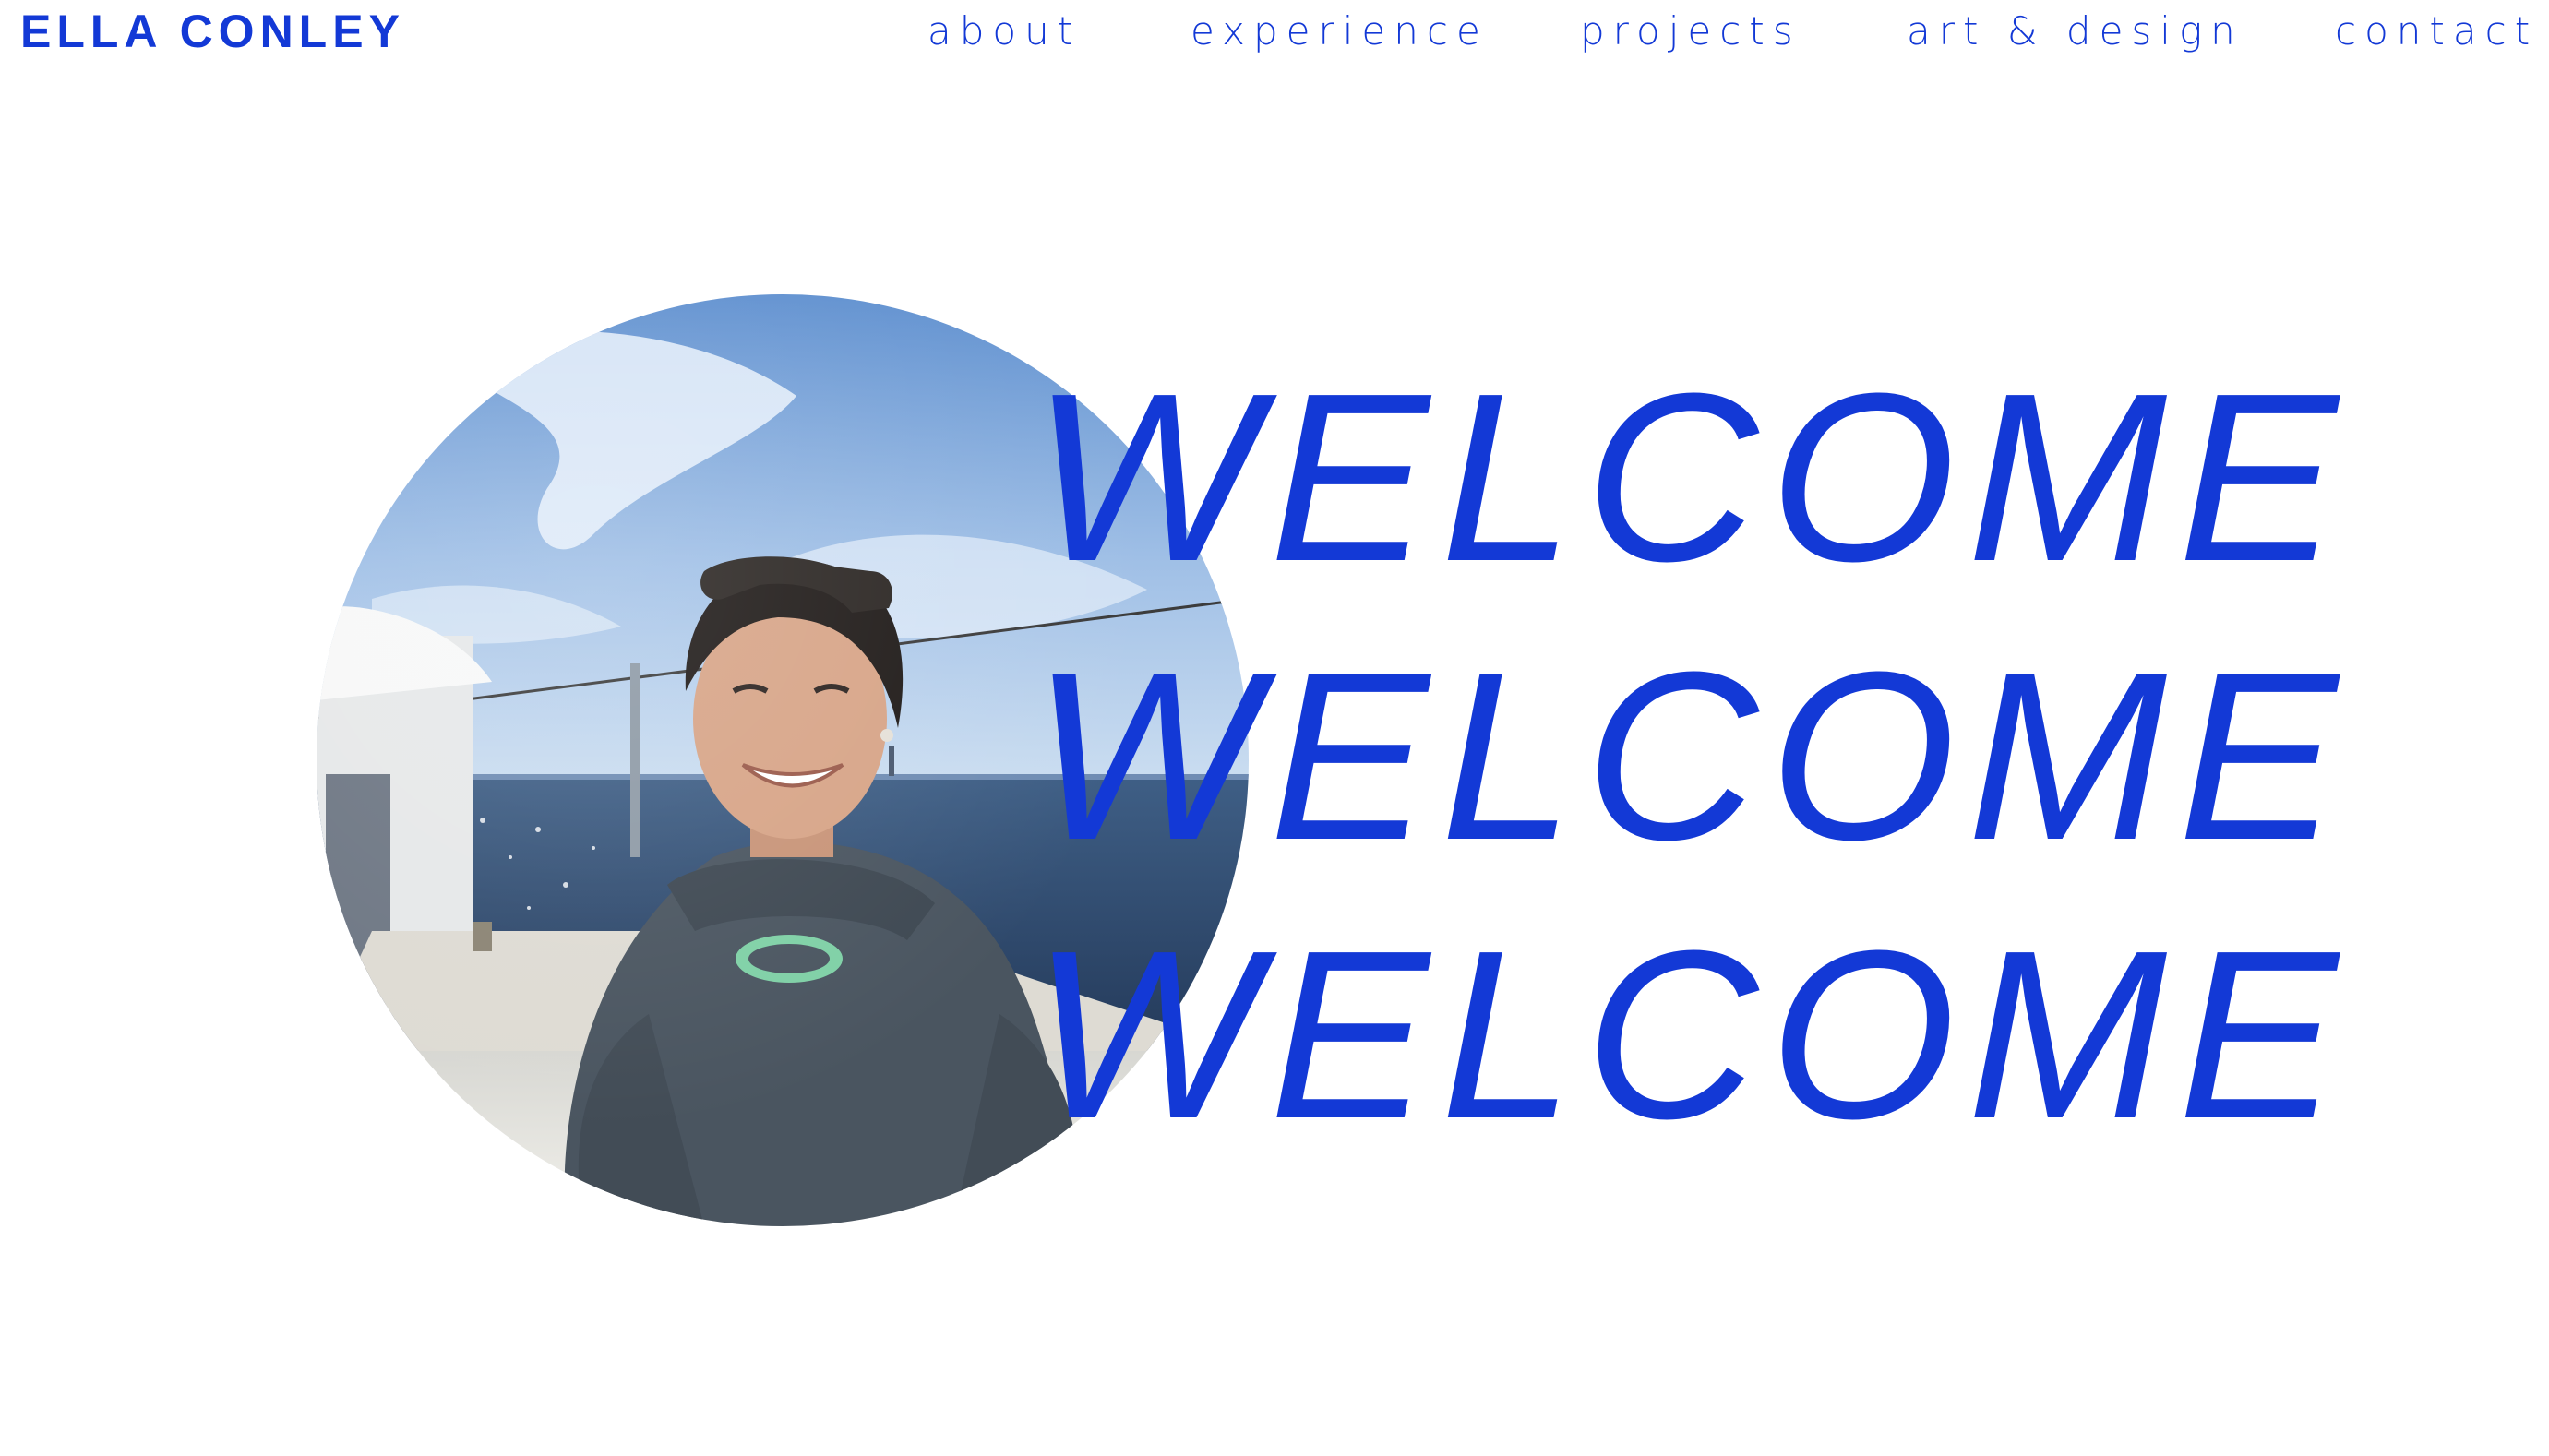  Describe the element at coordinates (1691, 756) in the screenshot. I see `welcome-headline-line-2: WELCOME` at that location.